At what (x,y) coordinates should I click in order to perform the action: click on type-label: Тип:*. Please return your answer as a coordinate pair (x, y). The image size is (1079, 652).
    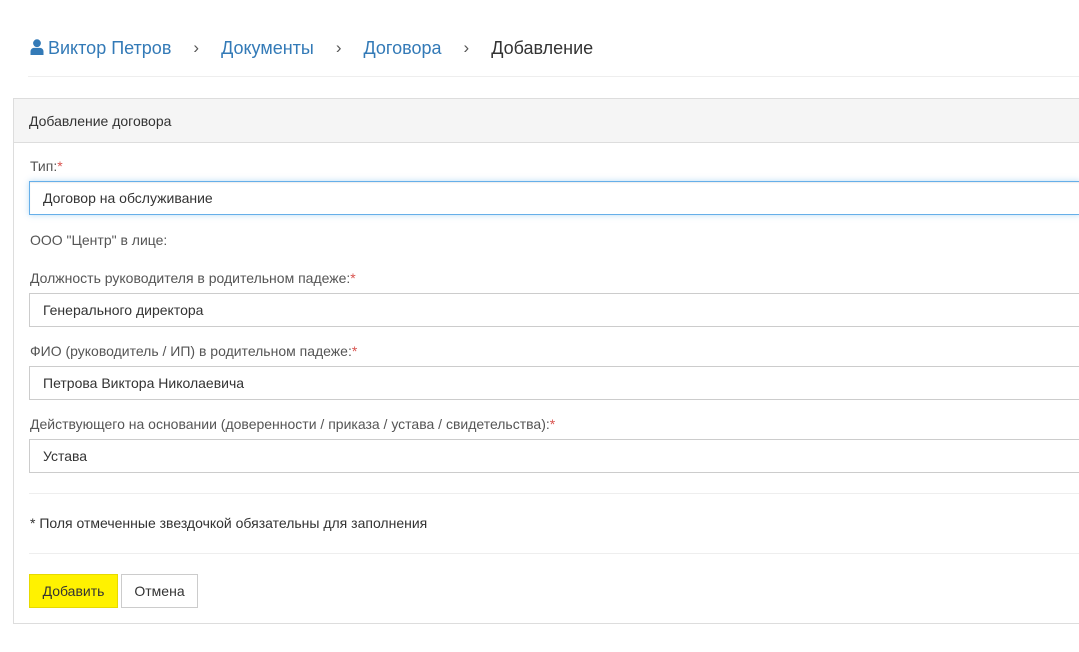
    Looking at the image, I should click on (46, 166).